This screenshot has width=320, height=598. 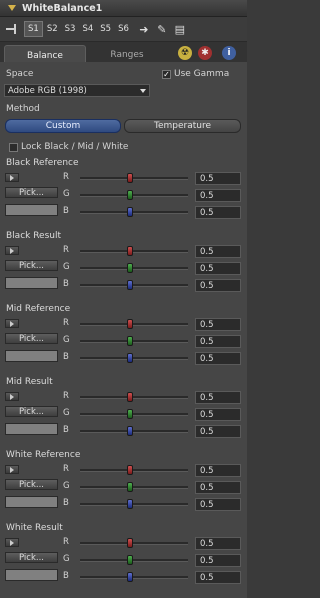 What do you see at coordinates (130, 324) in the screenshot?
I see `mid-reference-r-slider-handle` at bounding box center [130, 324].